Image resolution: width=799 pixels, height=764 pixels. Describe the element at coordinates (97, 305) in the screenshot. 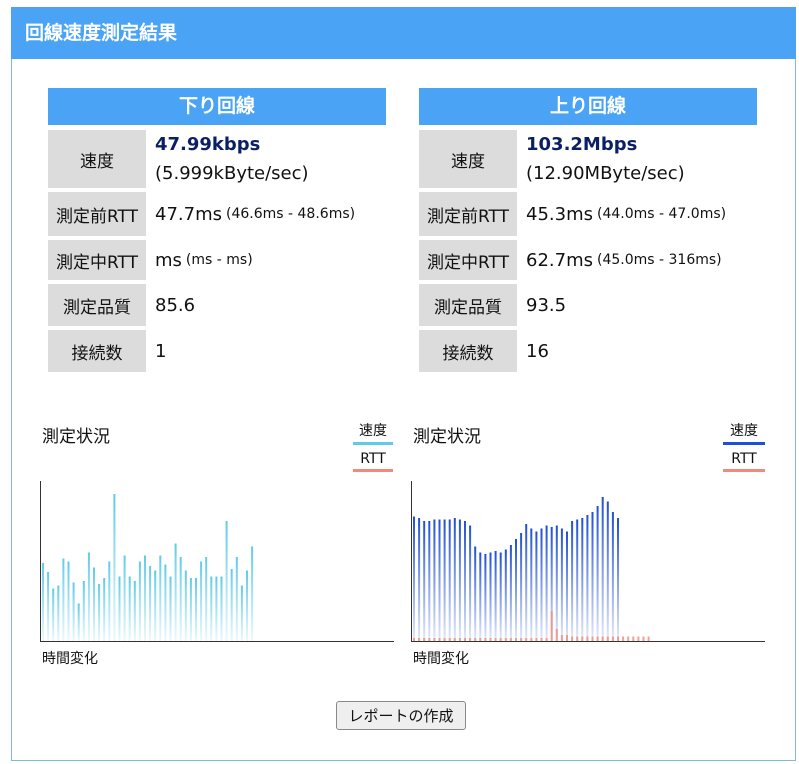

I see `download-quality-label: 測定品質` at that location.